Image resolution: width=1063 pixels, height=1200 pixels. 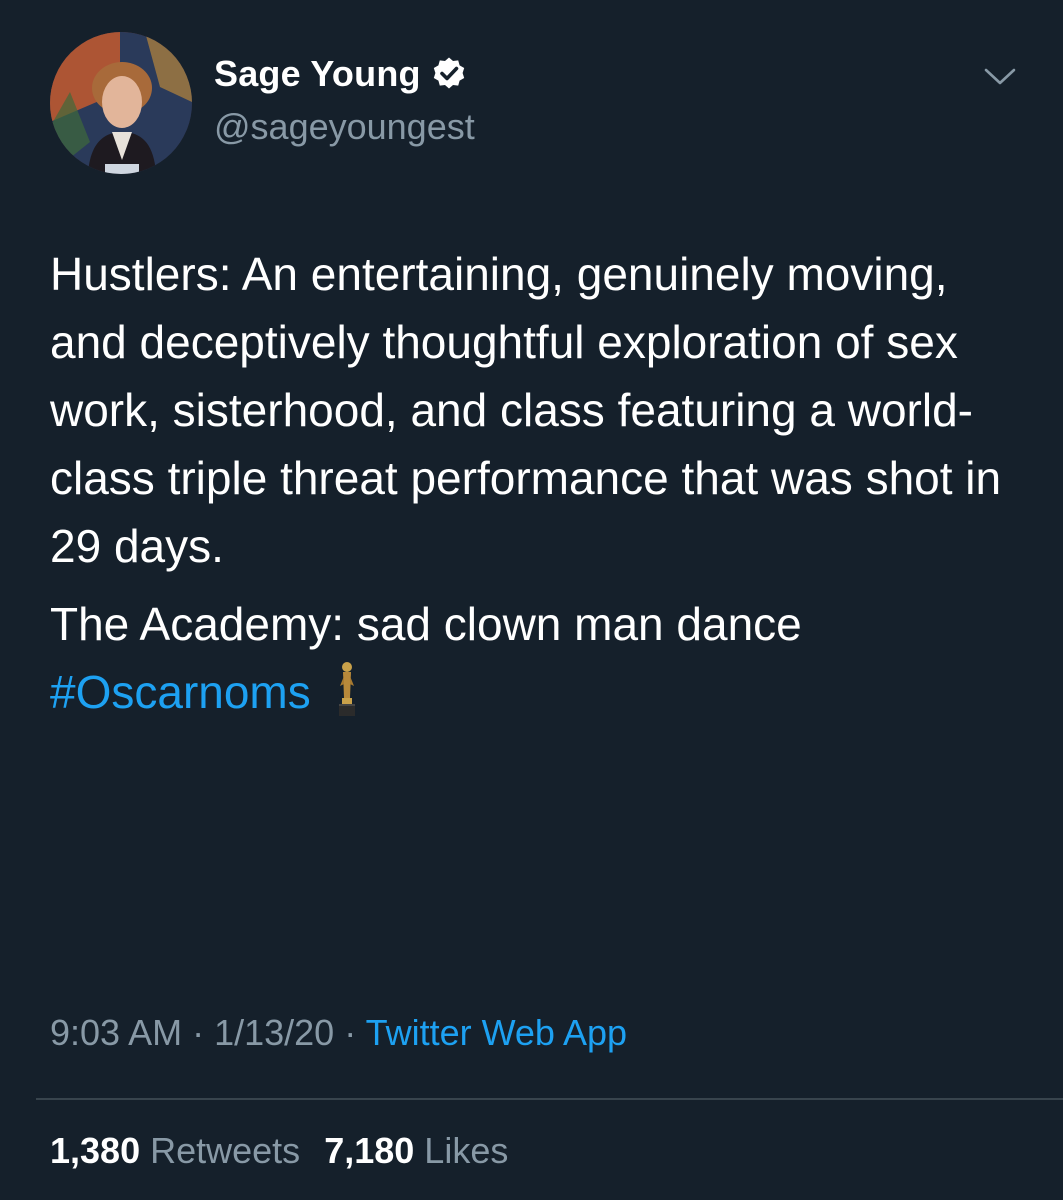 I want to click on likes-stat: 7,180 Likes, so click(x=416, y=1150).